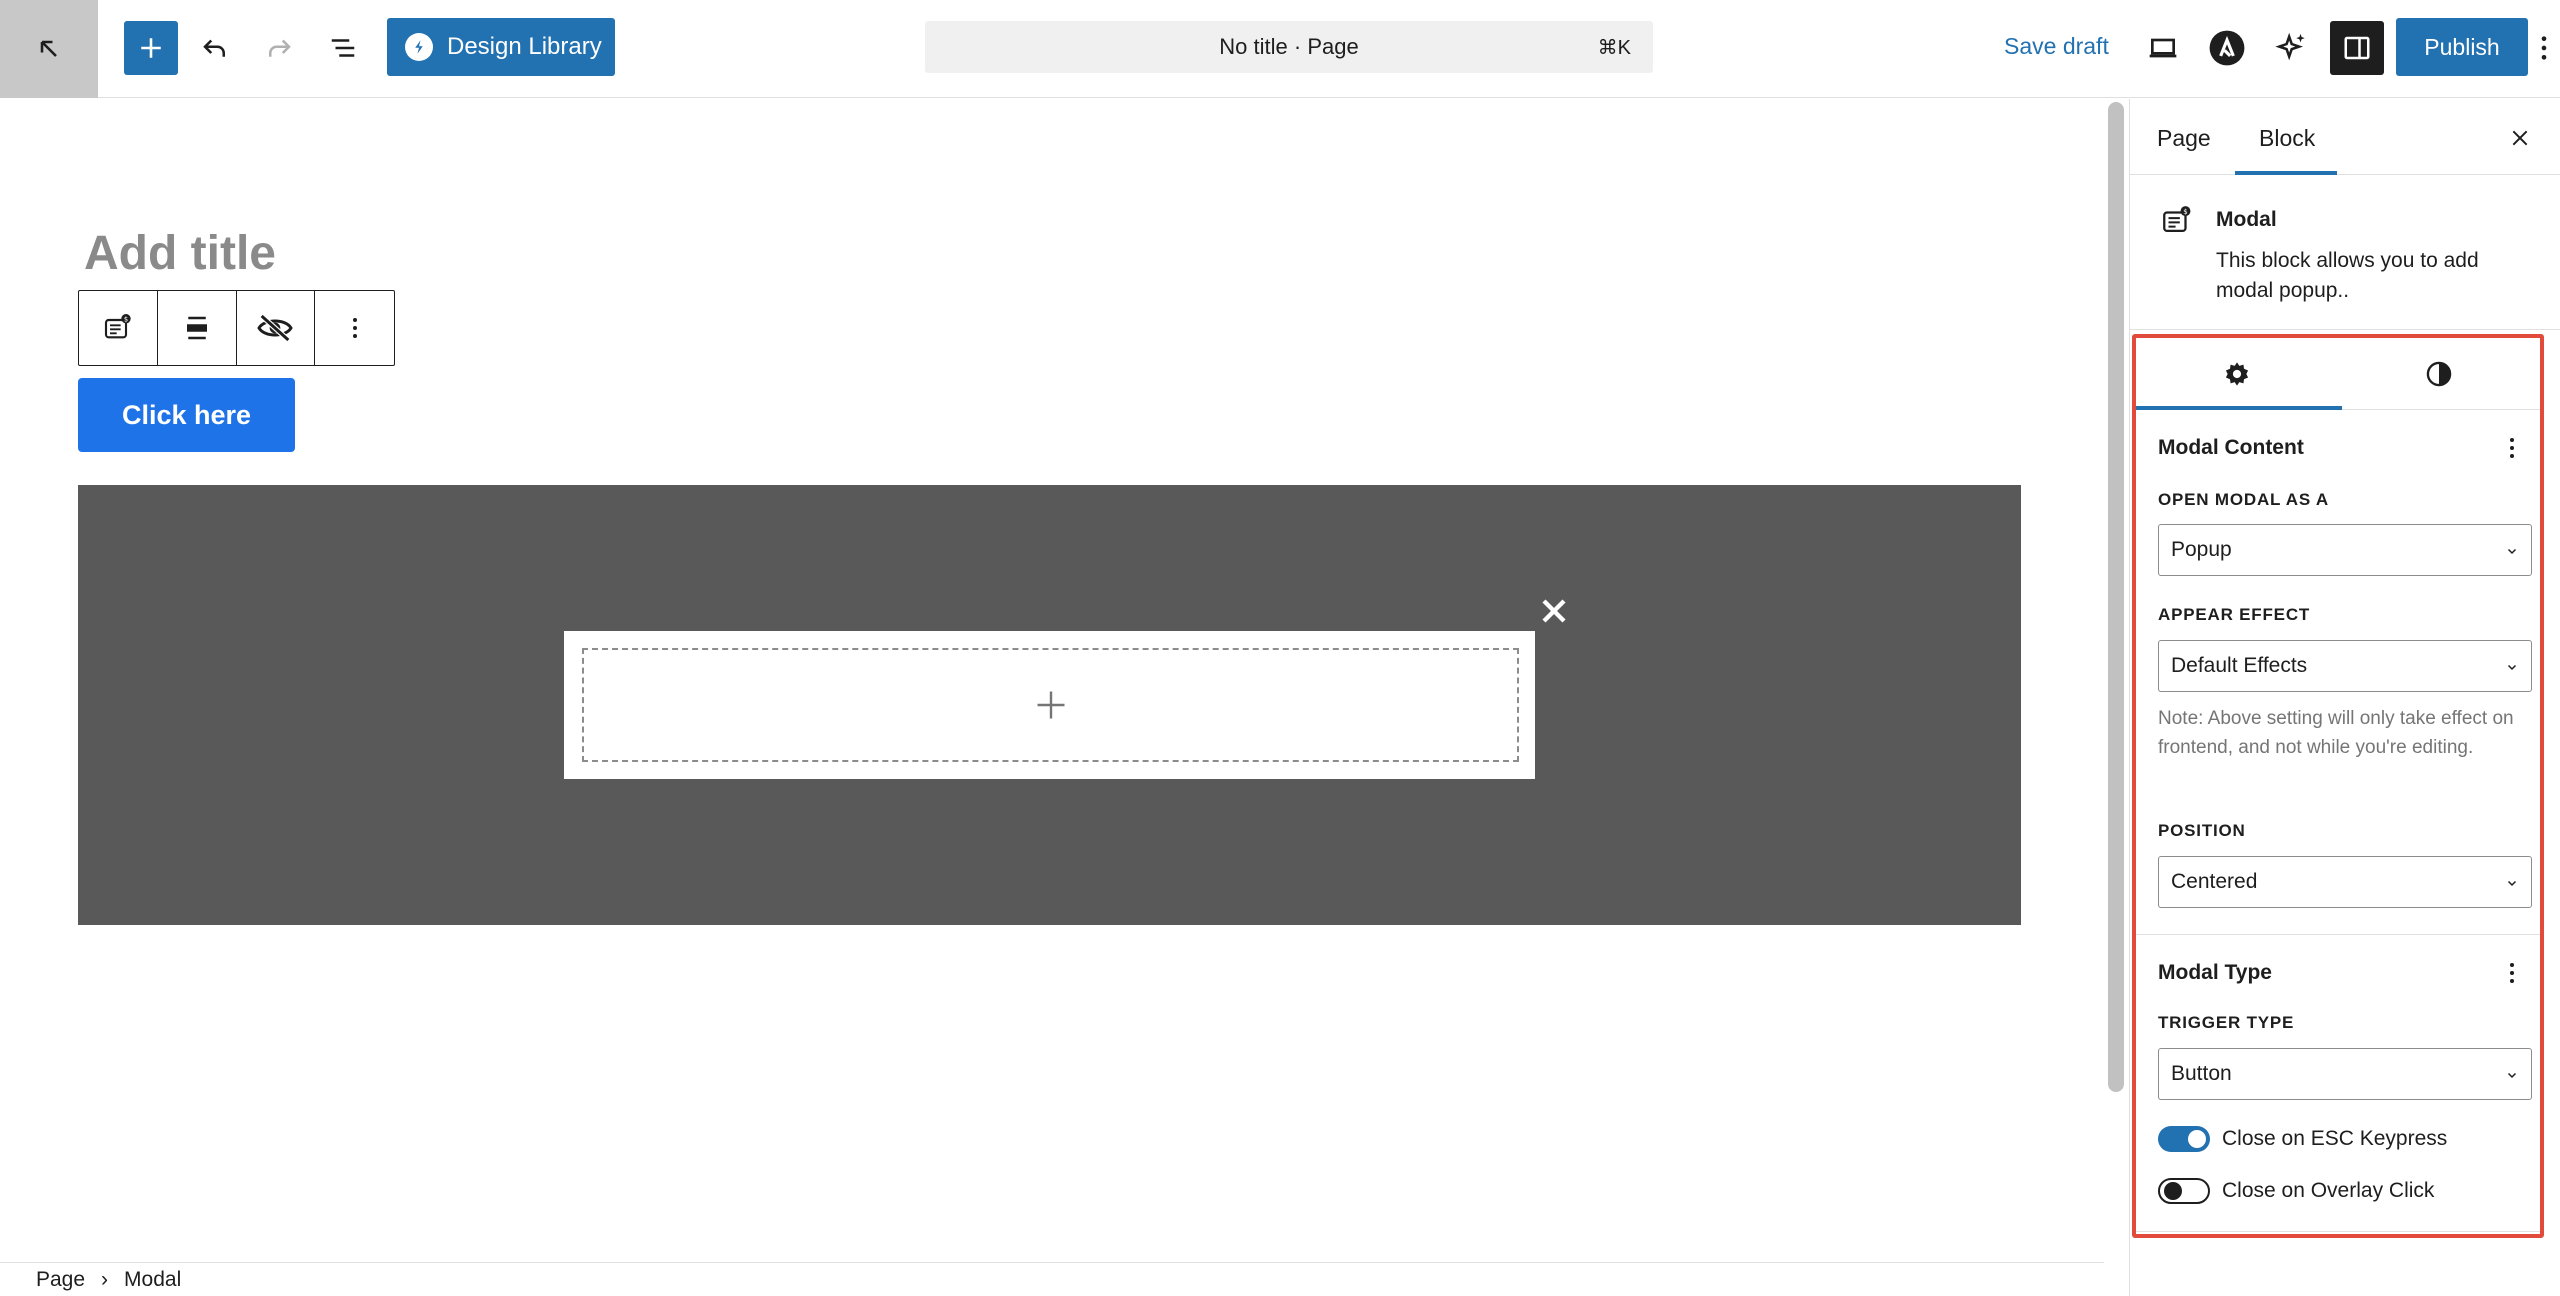 Image resolution: width=2560 pixels, height=1296 pixels. I want to click on sparkles-icon, so click(2290, 46).